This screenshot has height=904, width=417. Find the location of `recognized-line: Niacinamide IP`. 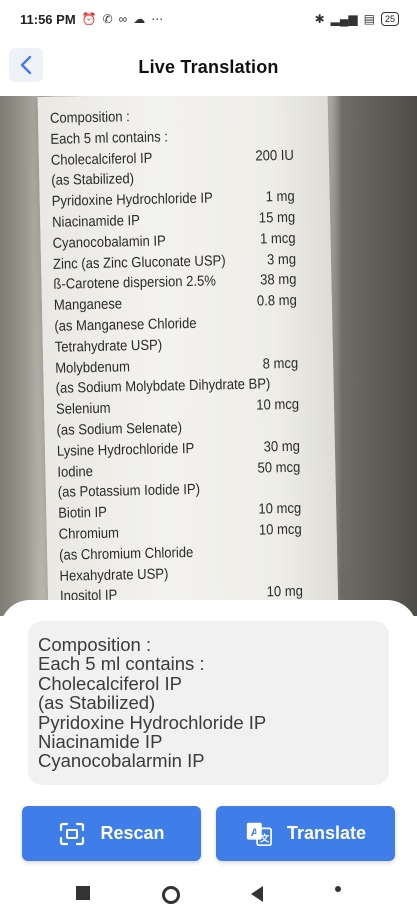

recognized-line: Niacinamide IP is located at coordinates (100, 742).